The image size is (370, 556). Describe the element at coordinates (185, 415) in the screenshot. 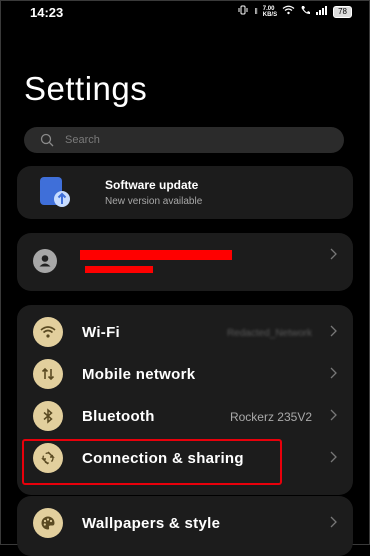

I see `settings-item-bluetooth: Bluetooth Rockerz 235V2` at that location.